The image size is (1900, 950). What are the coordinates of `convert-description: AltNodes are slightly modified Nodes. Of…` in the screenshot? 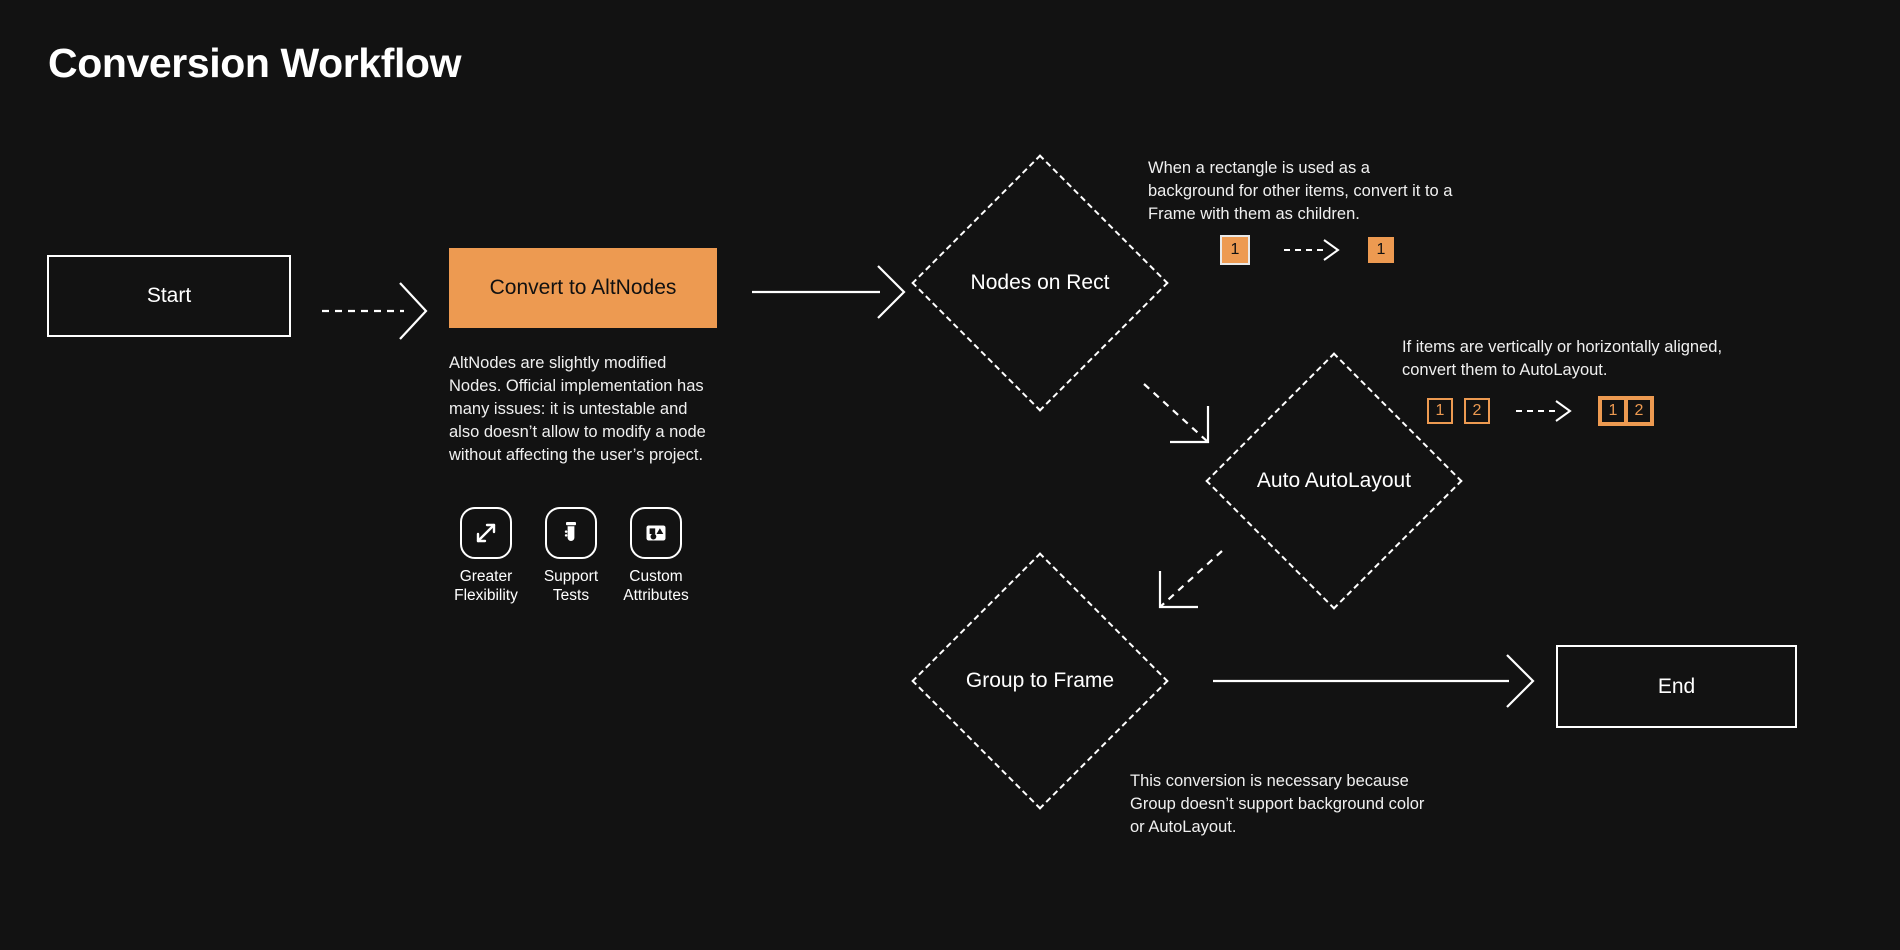 It's located at (577, 409).